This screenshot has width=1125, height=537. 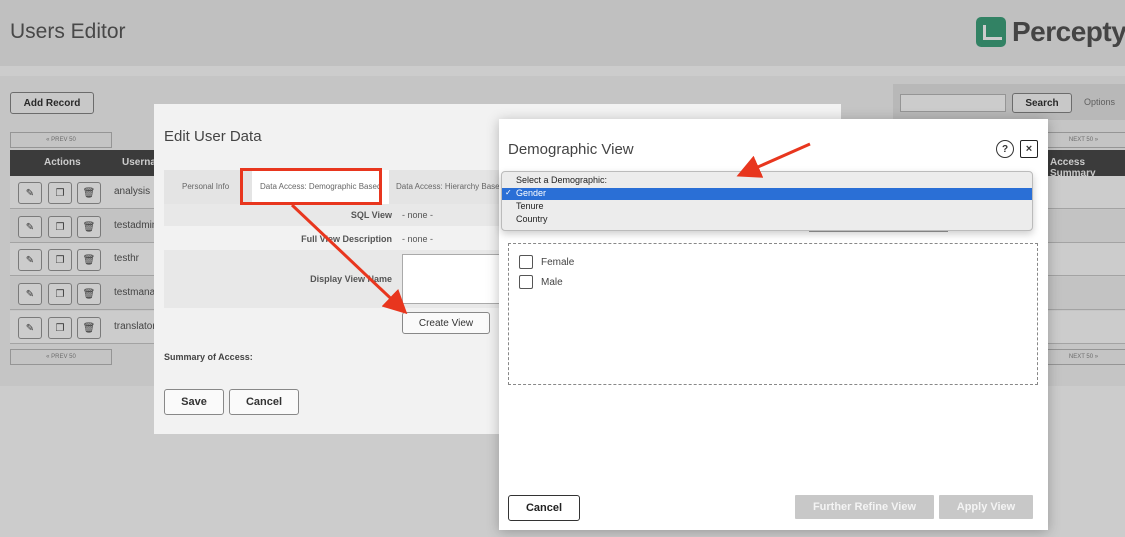 I want to click on arrow-to-dropdown, so click(x=773, y=160).